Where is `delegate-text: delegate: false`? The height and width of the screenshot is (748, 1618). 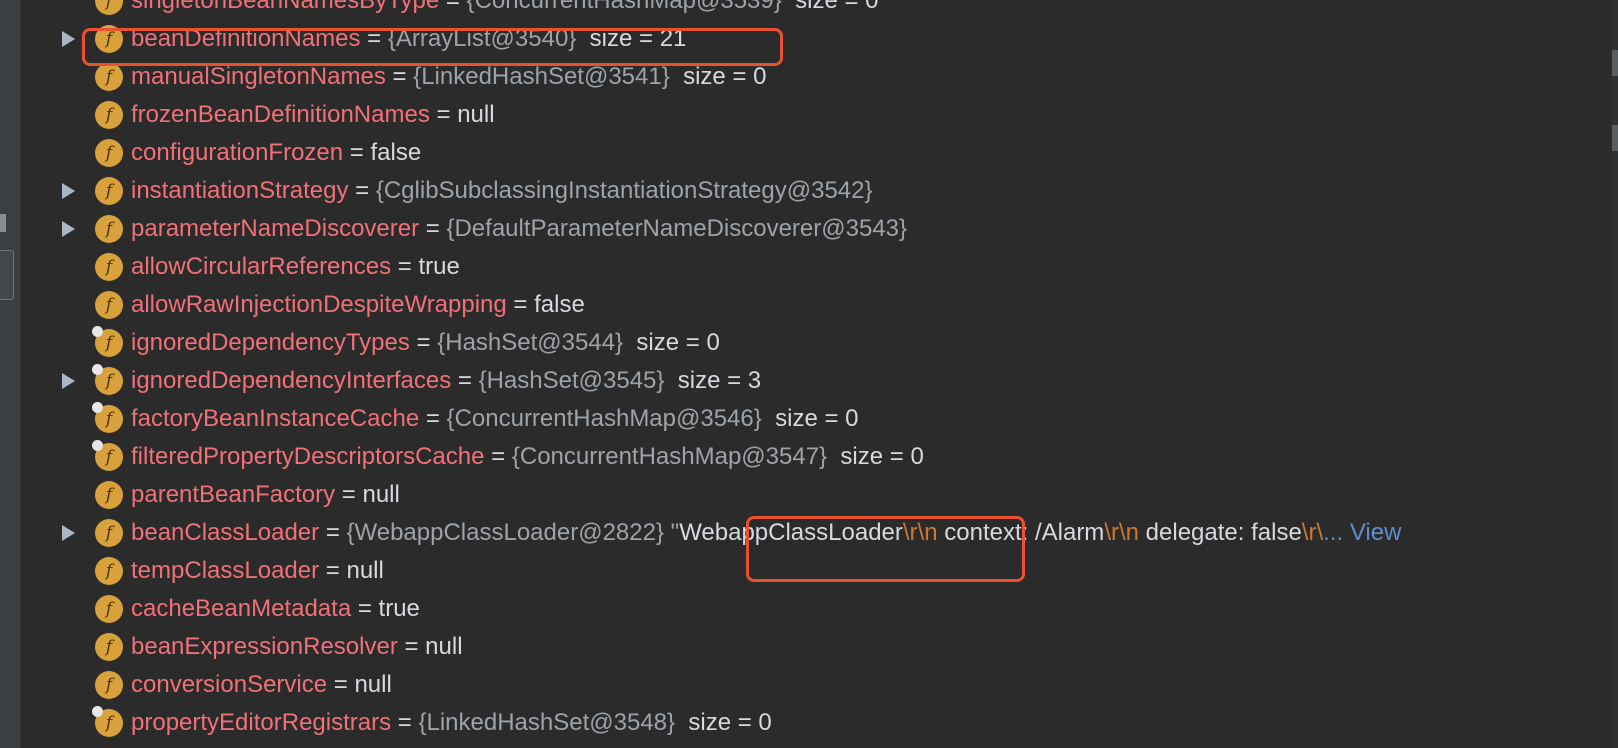
delegate-text: delegate: false is located at coordinates (1220, 532).